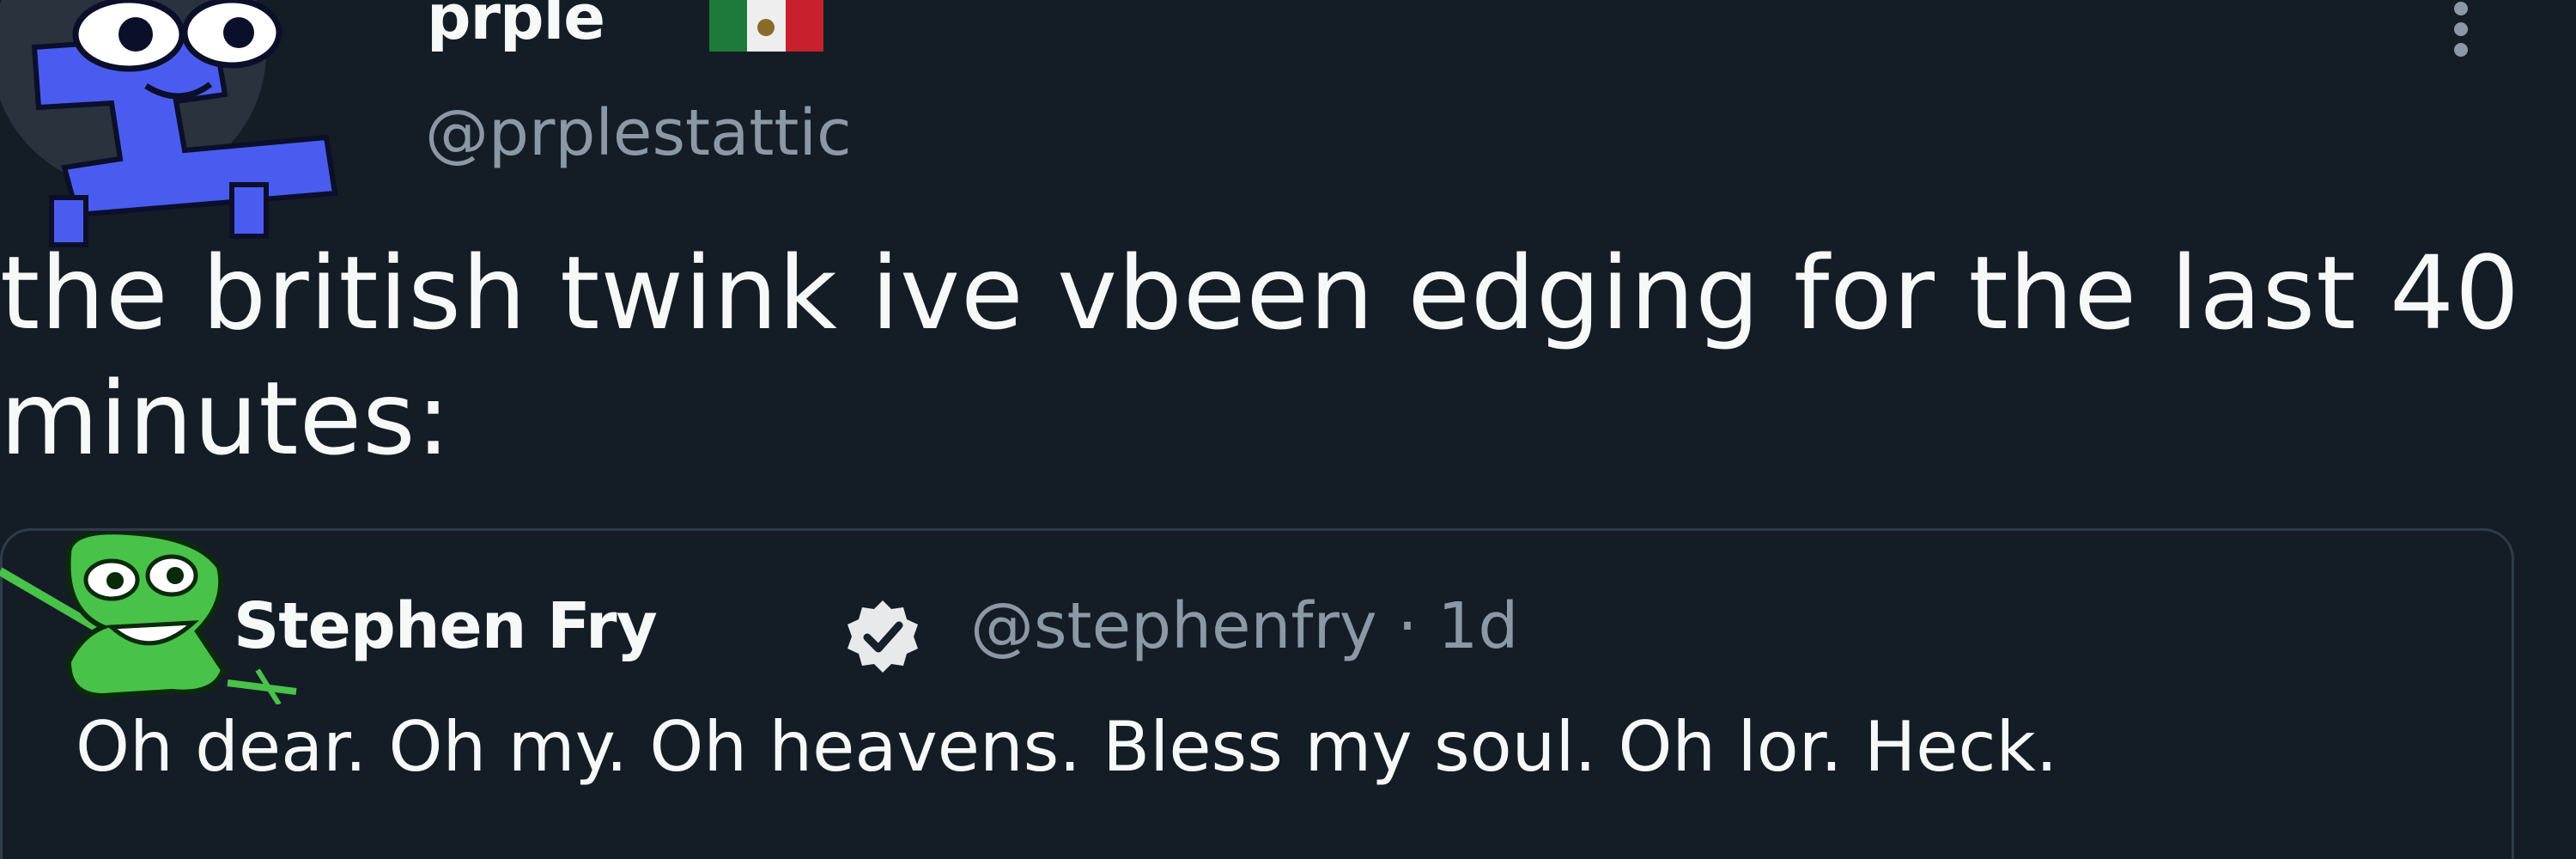 The height and width of the screenshot is (859, 2576). Describe the element at coordinates (171, 124) in the screenshot. I see `user-avatar` at that location.